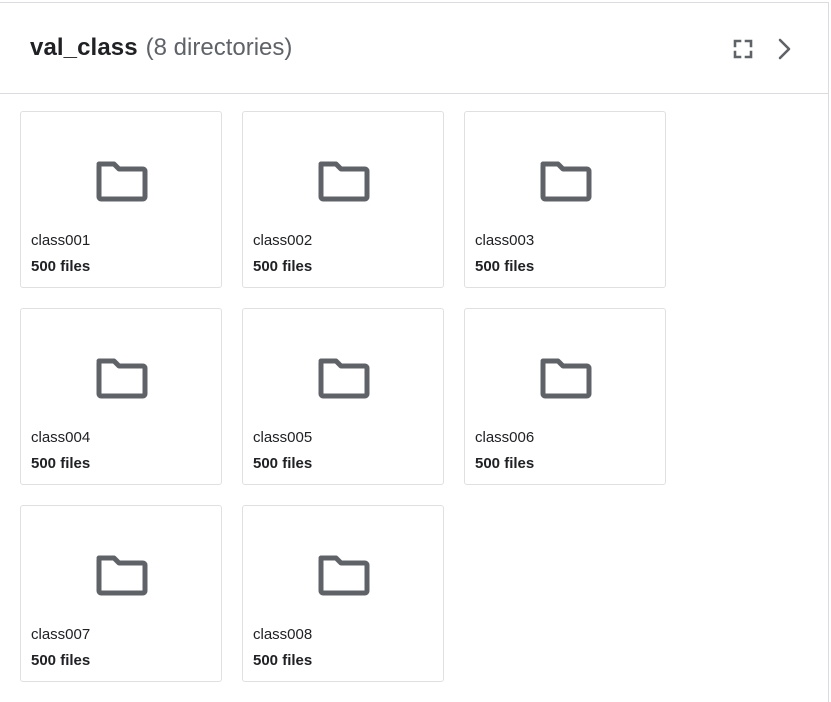  Describe the element at coordinates (84, 47) in the screenshot. I see `panel-title: val_class` at that location.